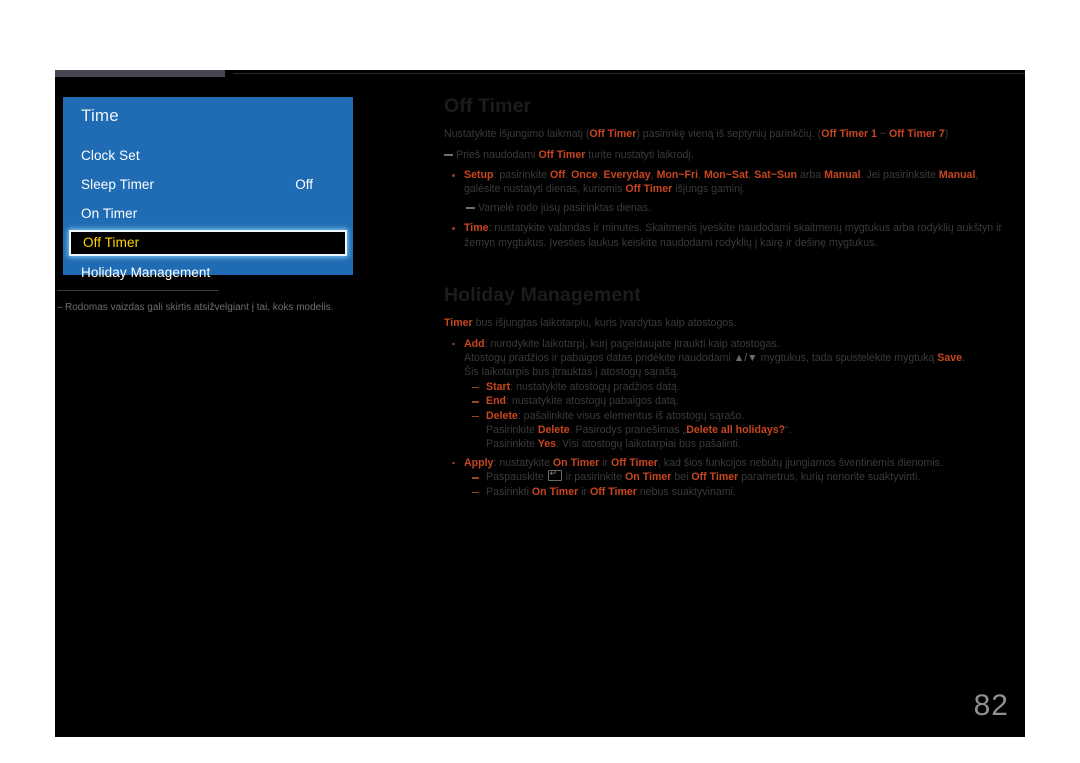  Describe the element at coordinates (991, 705) in the screenshot. I see `page-number: 82` at that location.